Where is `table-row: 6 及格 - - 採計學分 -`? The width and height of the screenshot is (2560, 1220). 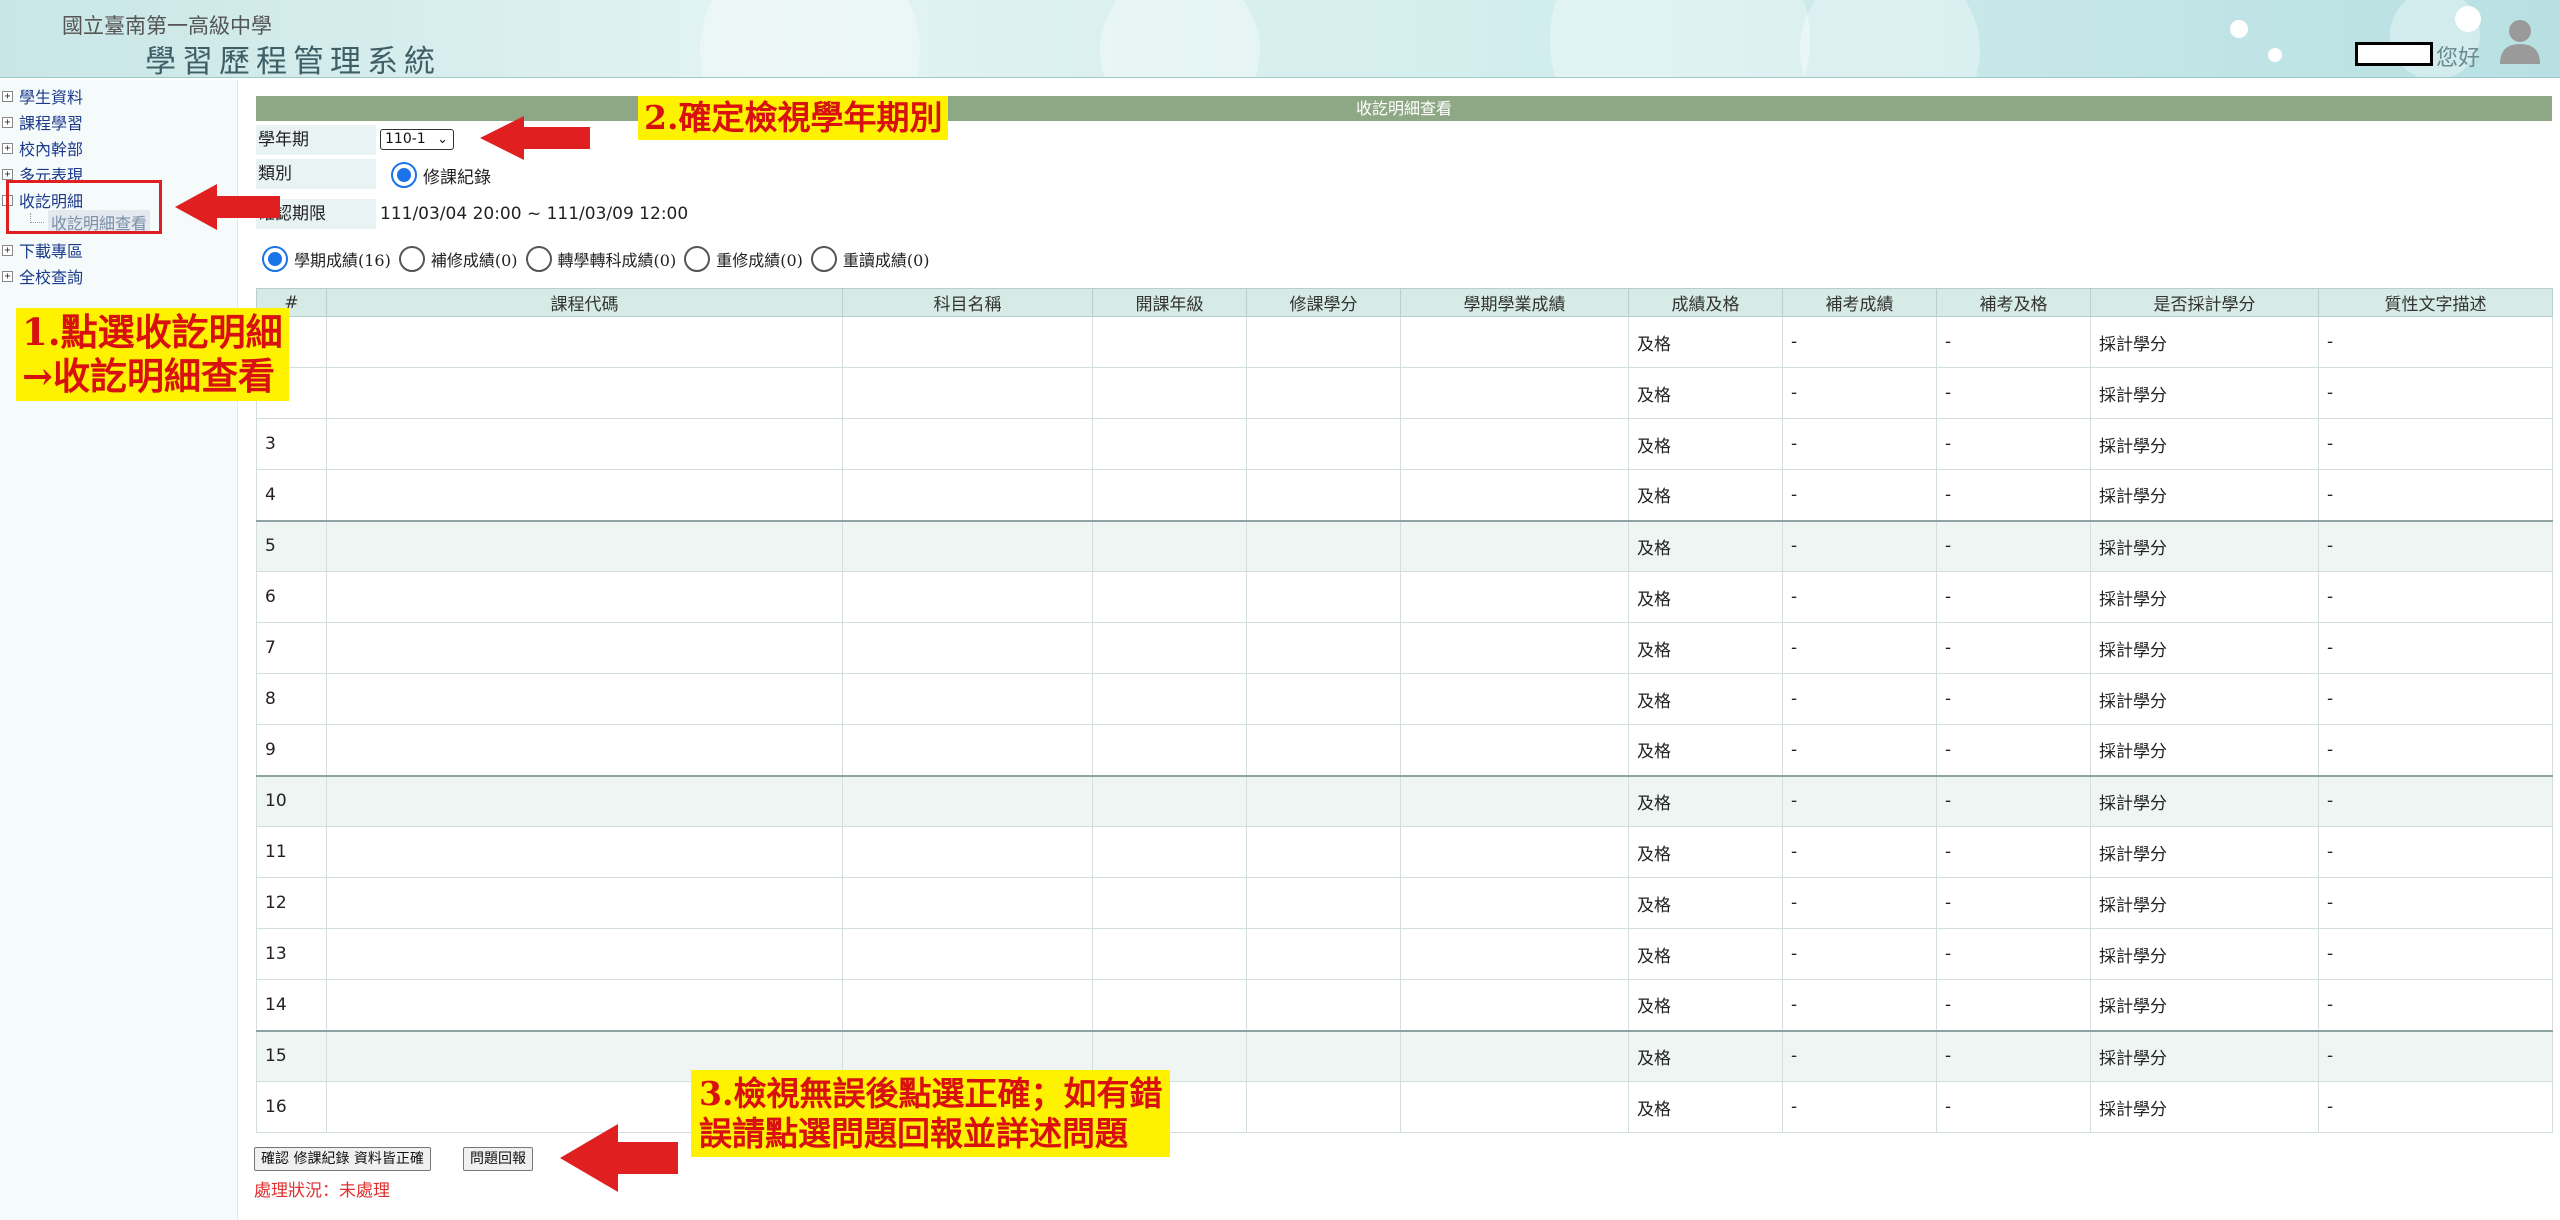 table-row: 6 及格 - - 採計學分 - is located at coordinates (1404, 597).